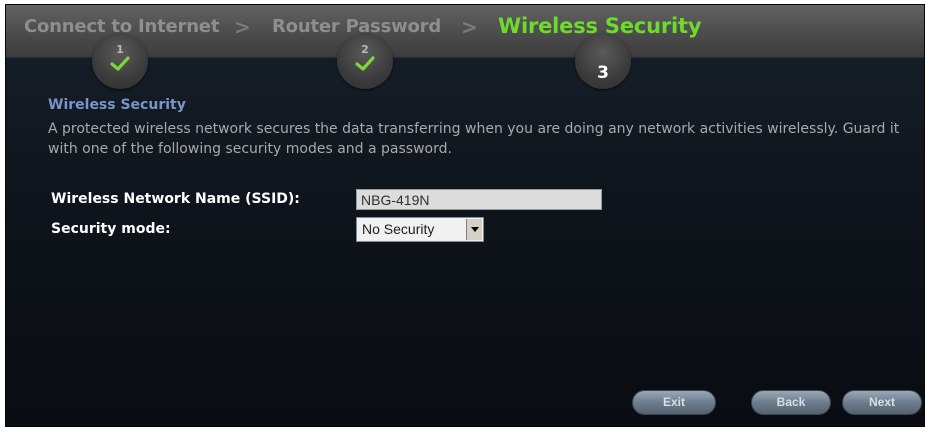  Describe the element at coordinates (603, 61) in the screenshot. I see `step-indicator-3: 3` at that location.